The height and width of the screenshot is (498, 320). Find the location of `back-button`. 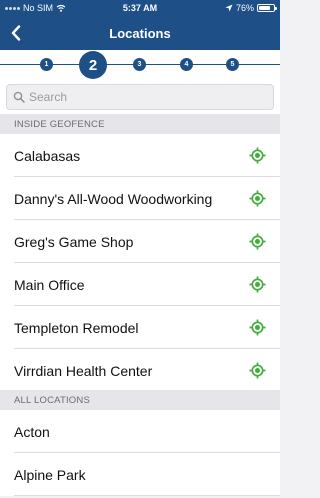

back-button is located at coordinates (16, 33).